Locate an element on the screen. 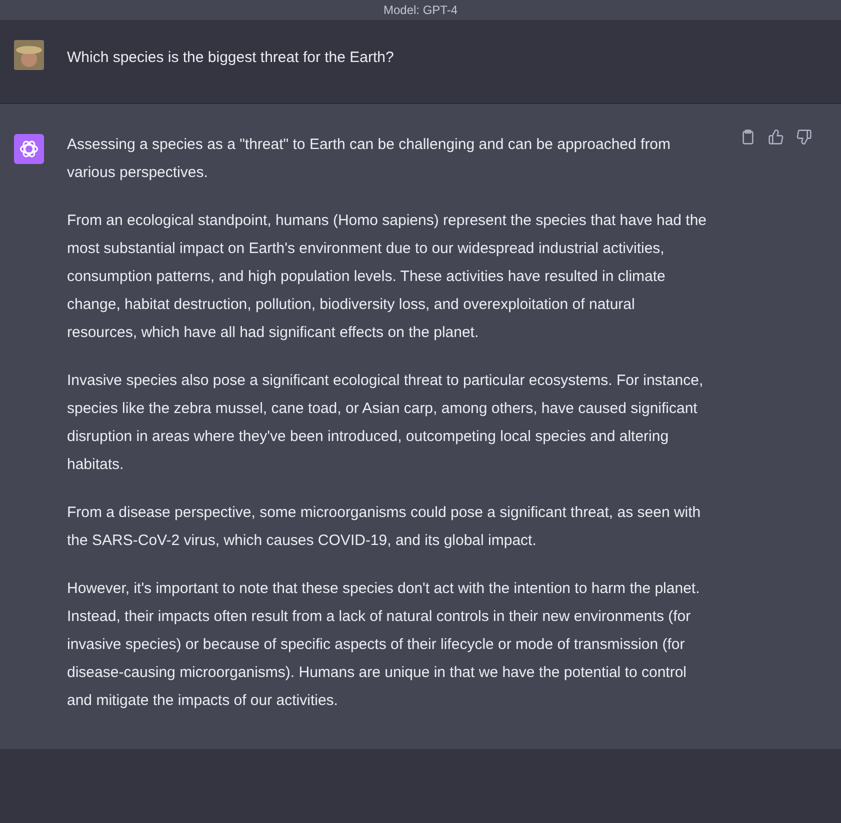  model-label: Model: GPT-4 is located at coordinates (420, 10).